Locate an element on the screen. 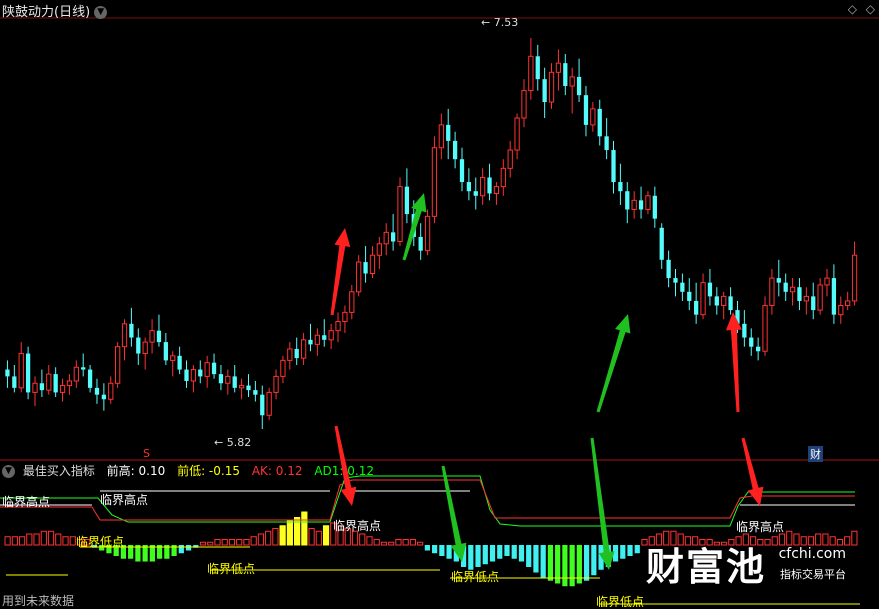 The width and height of the screenshot is (879, 609). critical-point-label: 临界高点 is located at coordinates (26, 501).